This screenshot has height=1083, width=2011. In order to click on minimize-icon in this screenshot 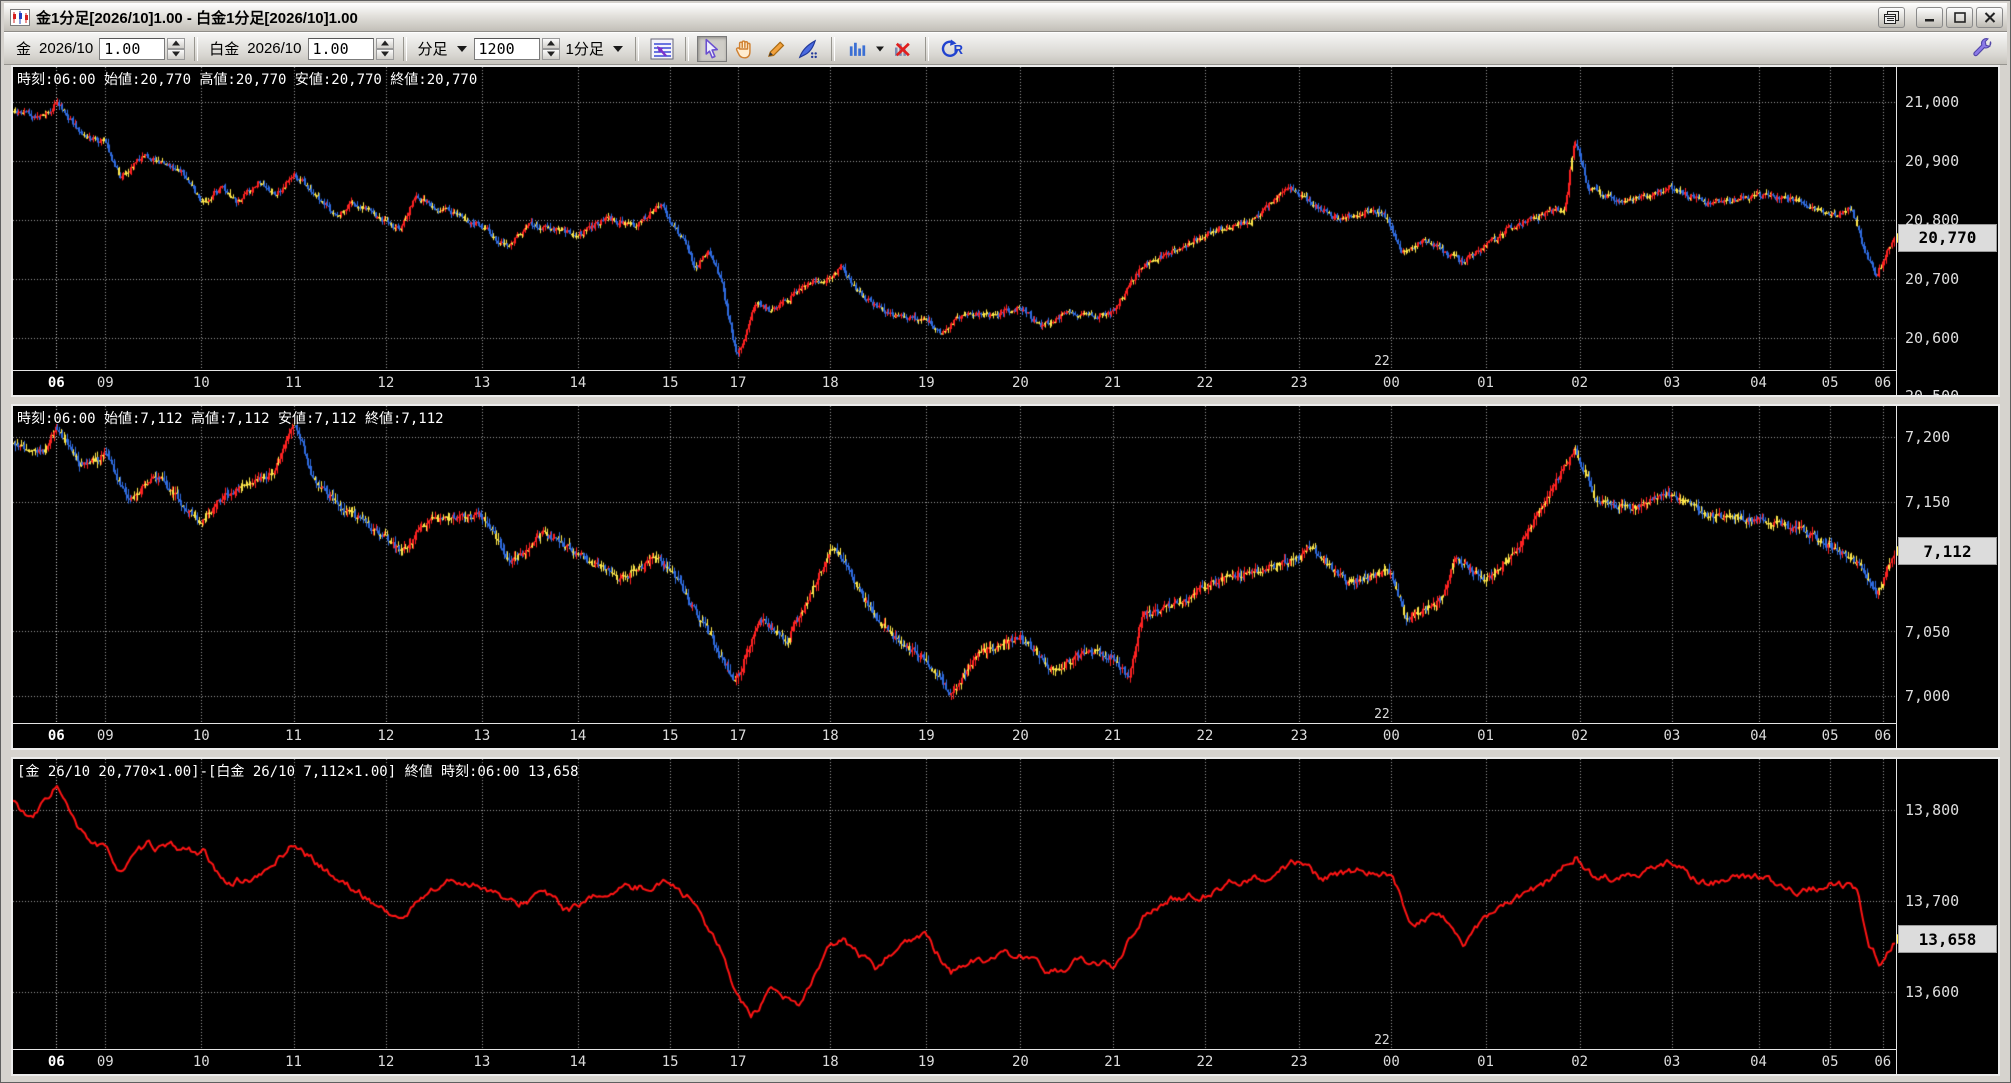, I will do `click(1929, 20)`.